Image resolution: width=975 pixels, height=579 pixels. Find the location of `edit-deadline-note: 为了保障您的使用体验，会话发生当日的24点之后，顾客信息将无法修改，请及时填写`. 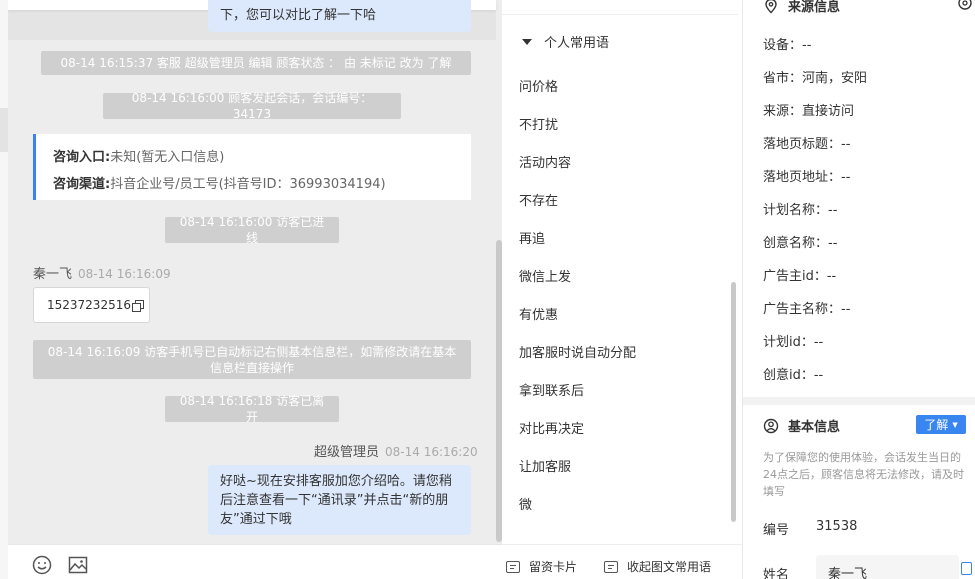

edit-deadline-note: 为了保障您的使用体验，会话发生当日的24点之后，顾客信息将无法修改，请及时填写 is located at coordinates (863, 474).